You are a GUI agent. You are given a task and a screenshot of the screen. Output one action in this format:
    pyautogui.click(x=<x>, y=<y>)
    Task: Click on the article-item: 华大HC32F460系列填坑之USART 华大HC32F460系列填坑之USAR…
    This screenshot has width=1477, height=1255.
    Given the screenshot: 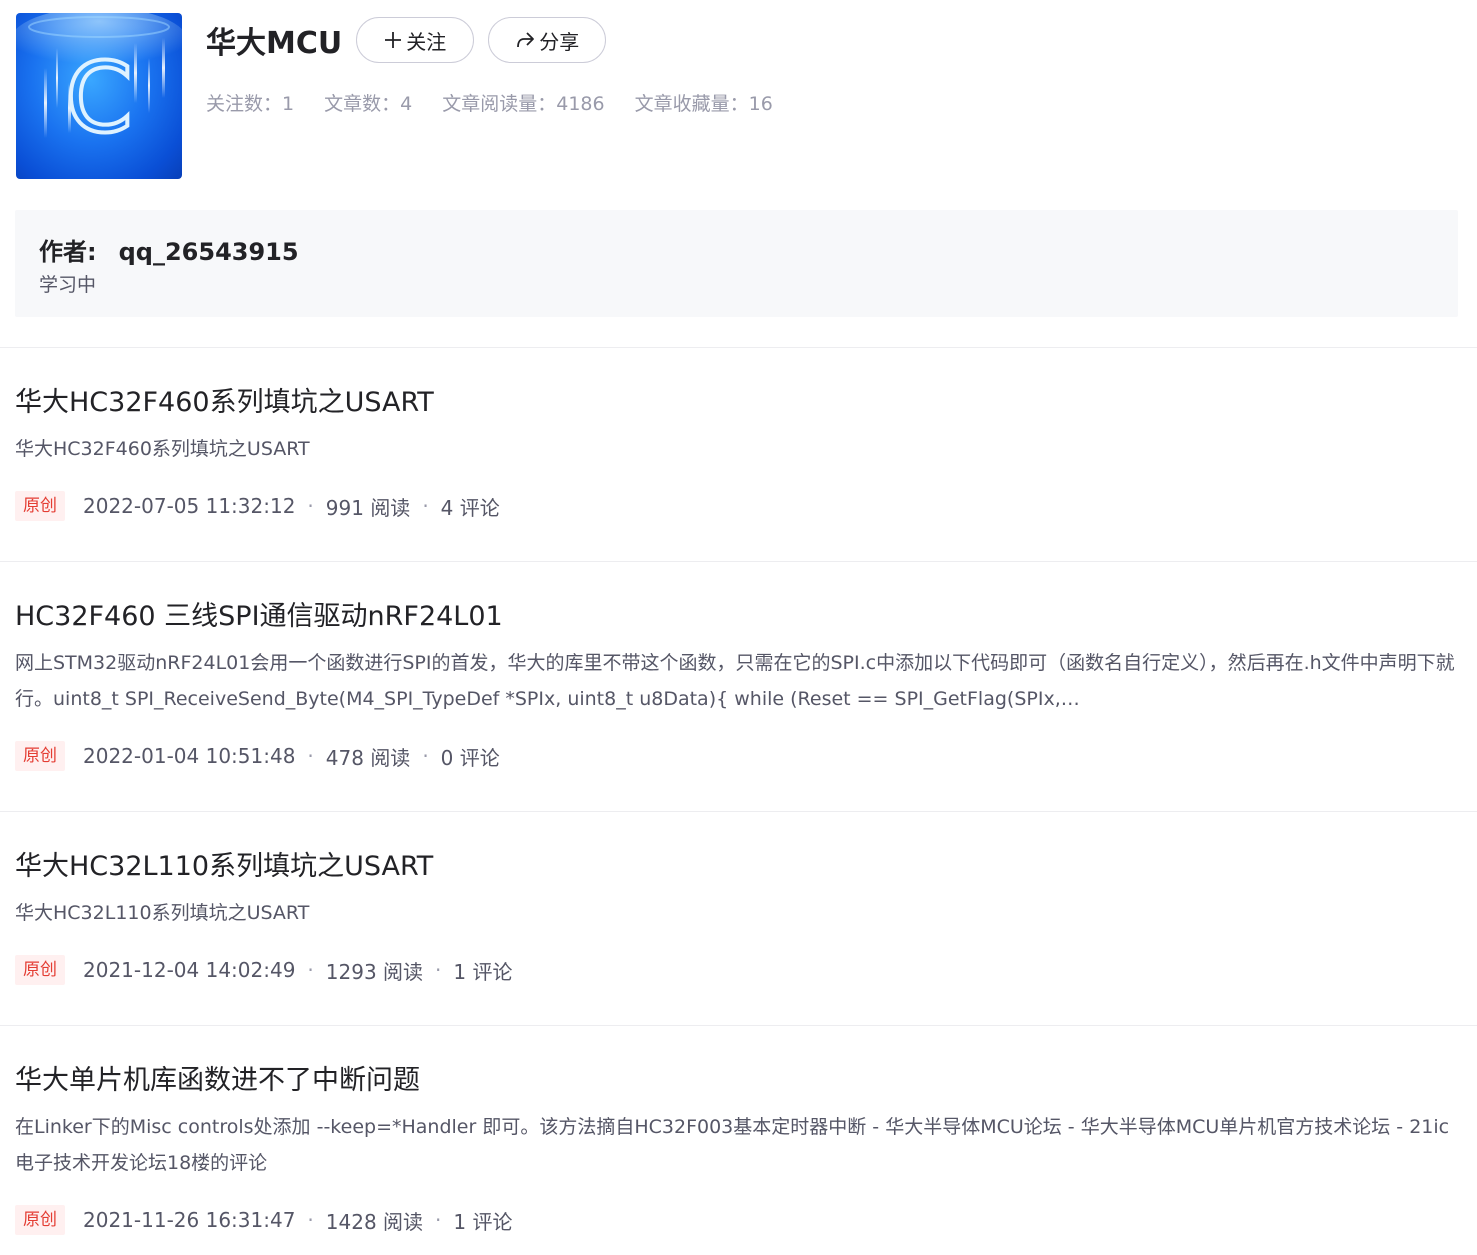 What is the action you would take?
    pyautogui.click(x=737, y=453)
    